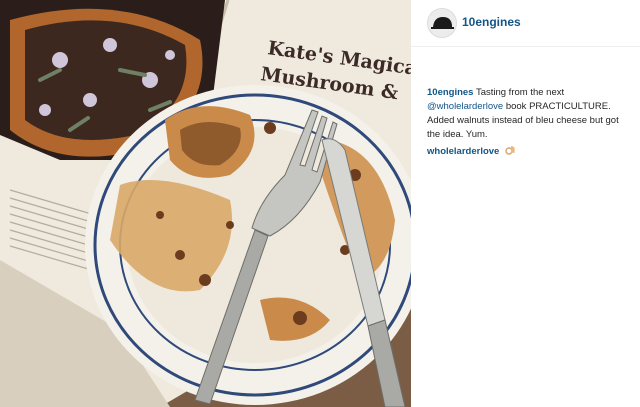 The height and width of the screenshot is (407, 640). I want to click on caption-text-before: Tasting from the next, so click(520, 92).